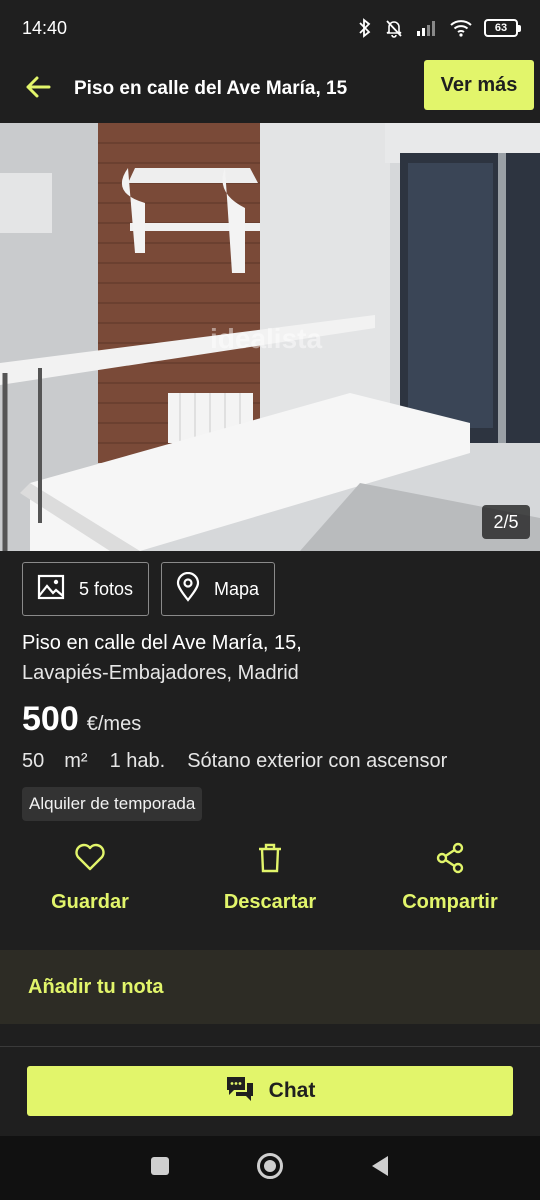  What do you see at coordinates (114, 724) in the screenshot?
I see `price-unit: €/mes` at bounding box center [114, 724].